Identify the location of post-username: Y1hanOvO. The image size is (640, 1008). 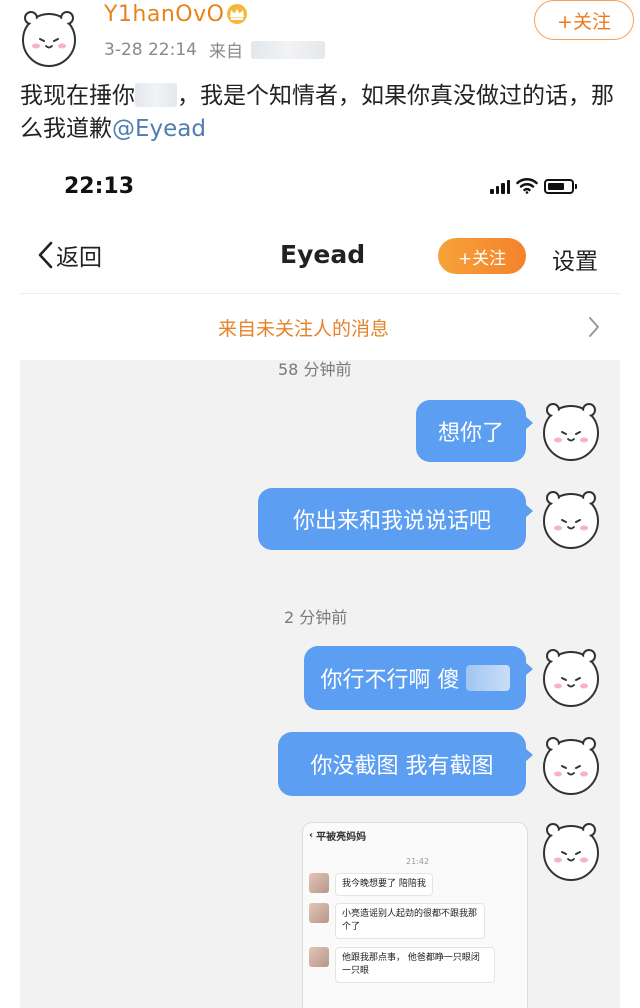
(164, 14).